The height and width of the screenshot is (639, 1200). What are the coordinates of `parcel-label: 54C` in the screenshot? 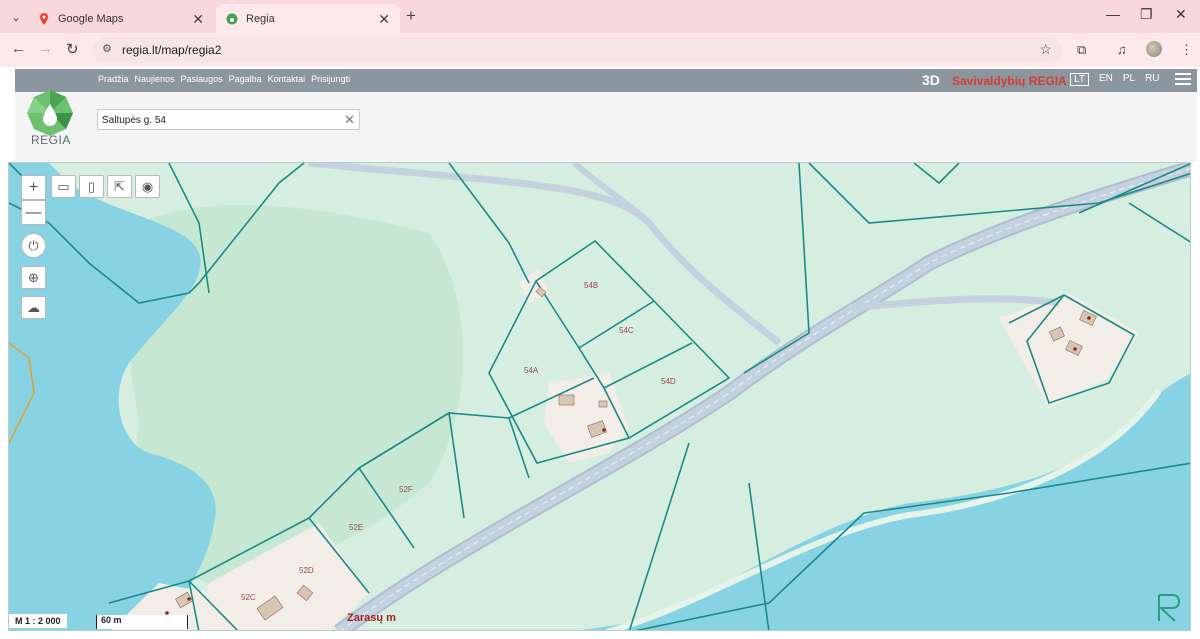 It's located at (626, 330).